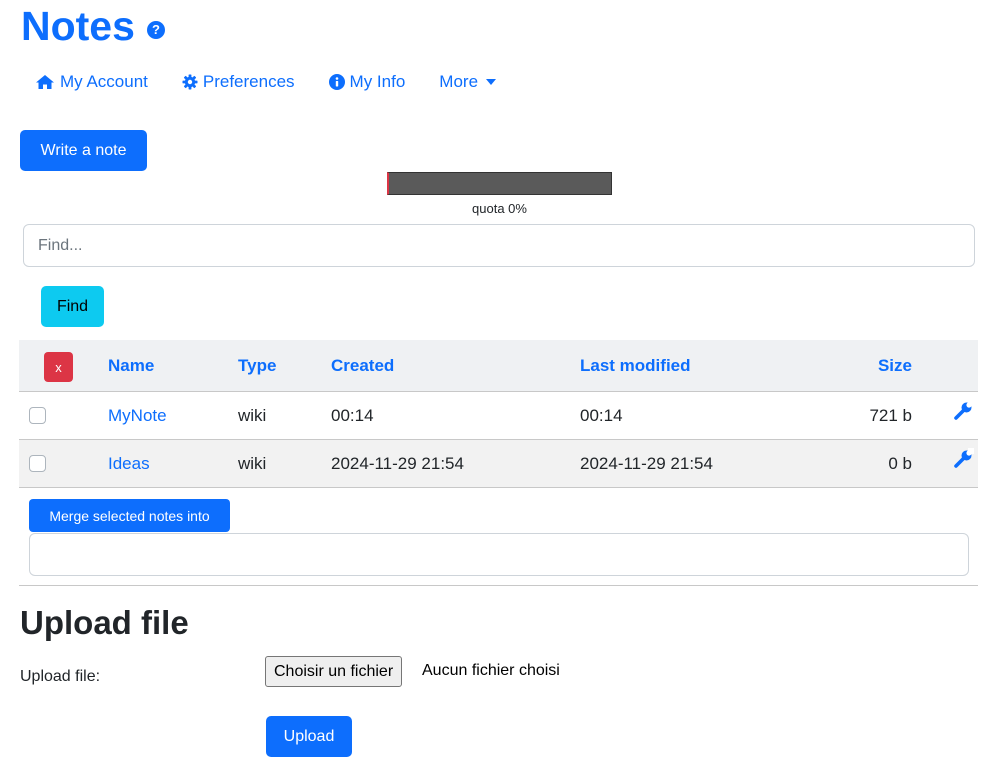 Image resolution: width=1000 pixels, height=769 pixels. I want to click on clear-selection-button: x, so click(58, 367).